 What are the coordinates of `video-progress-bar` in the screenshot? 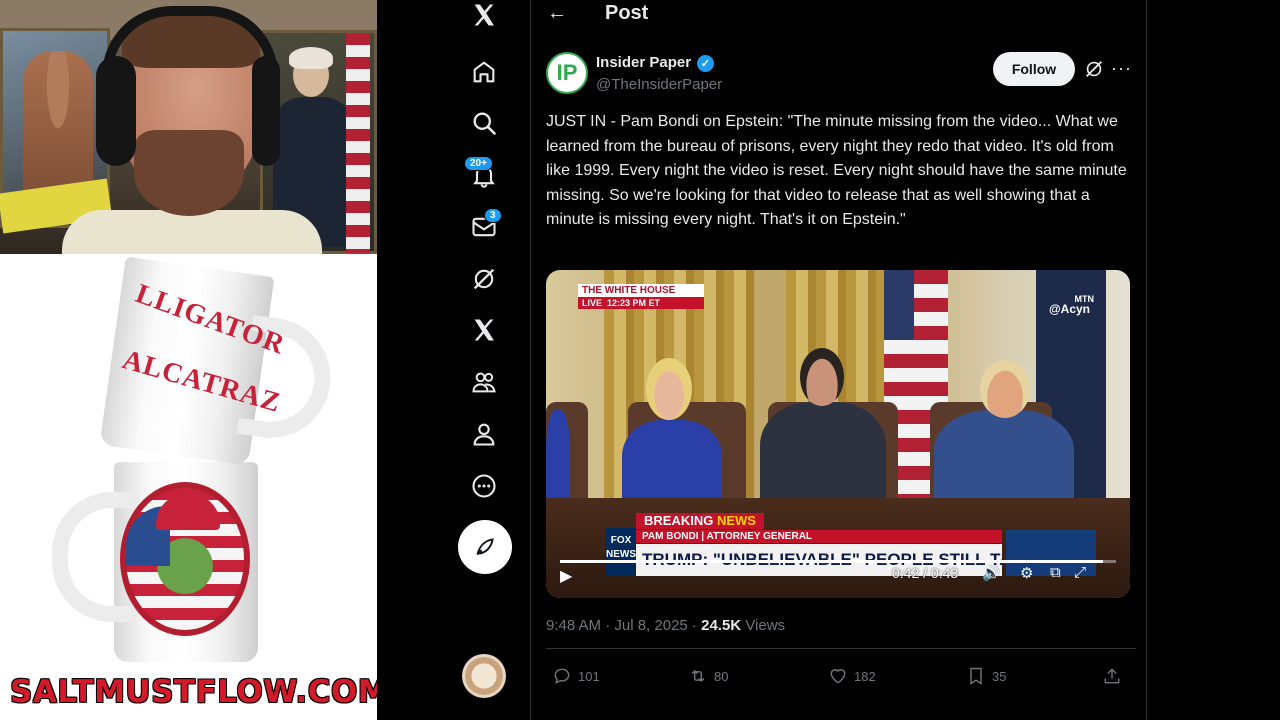 It's located at (838, 561).